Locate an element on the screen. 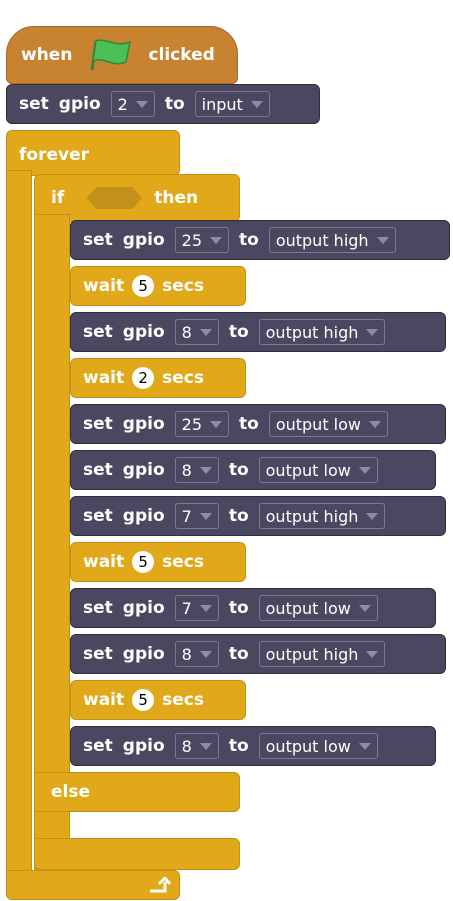  forever-arm is located at coordinates (19, 525).